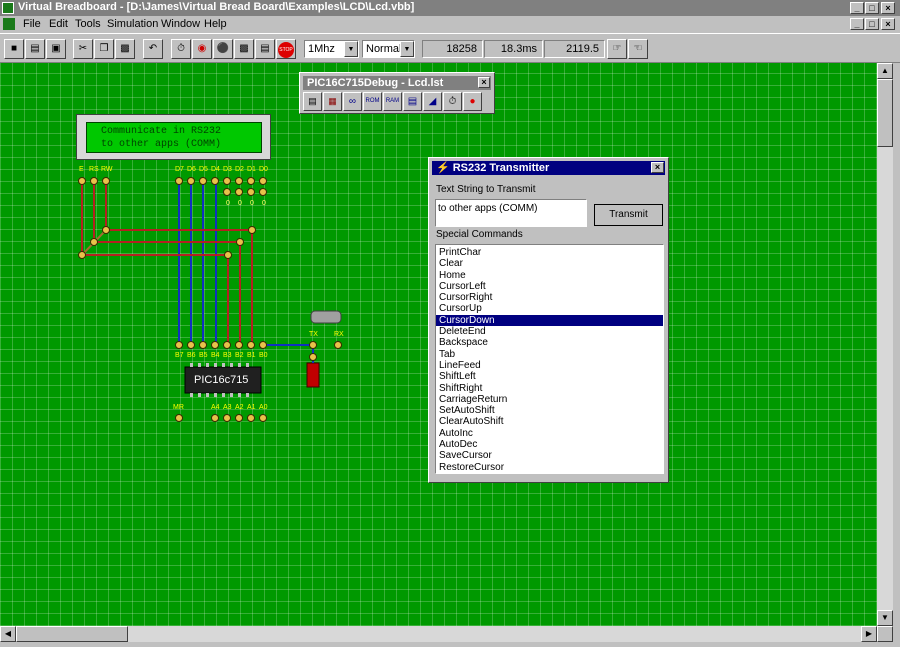 This screenshot has width=900, height=647. What do you see at coordinates (628, 215) in the screenshot?
I see `transmit-button: Transmit` at bounding box center [628, 215].